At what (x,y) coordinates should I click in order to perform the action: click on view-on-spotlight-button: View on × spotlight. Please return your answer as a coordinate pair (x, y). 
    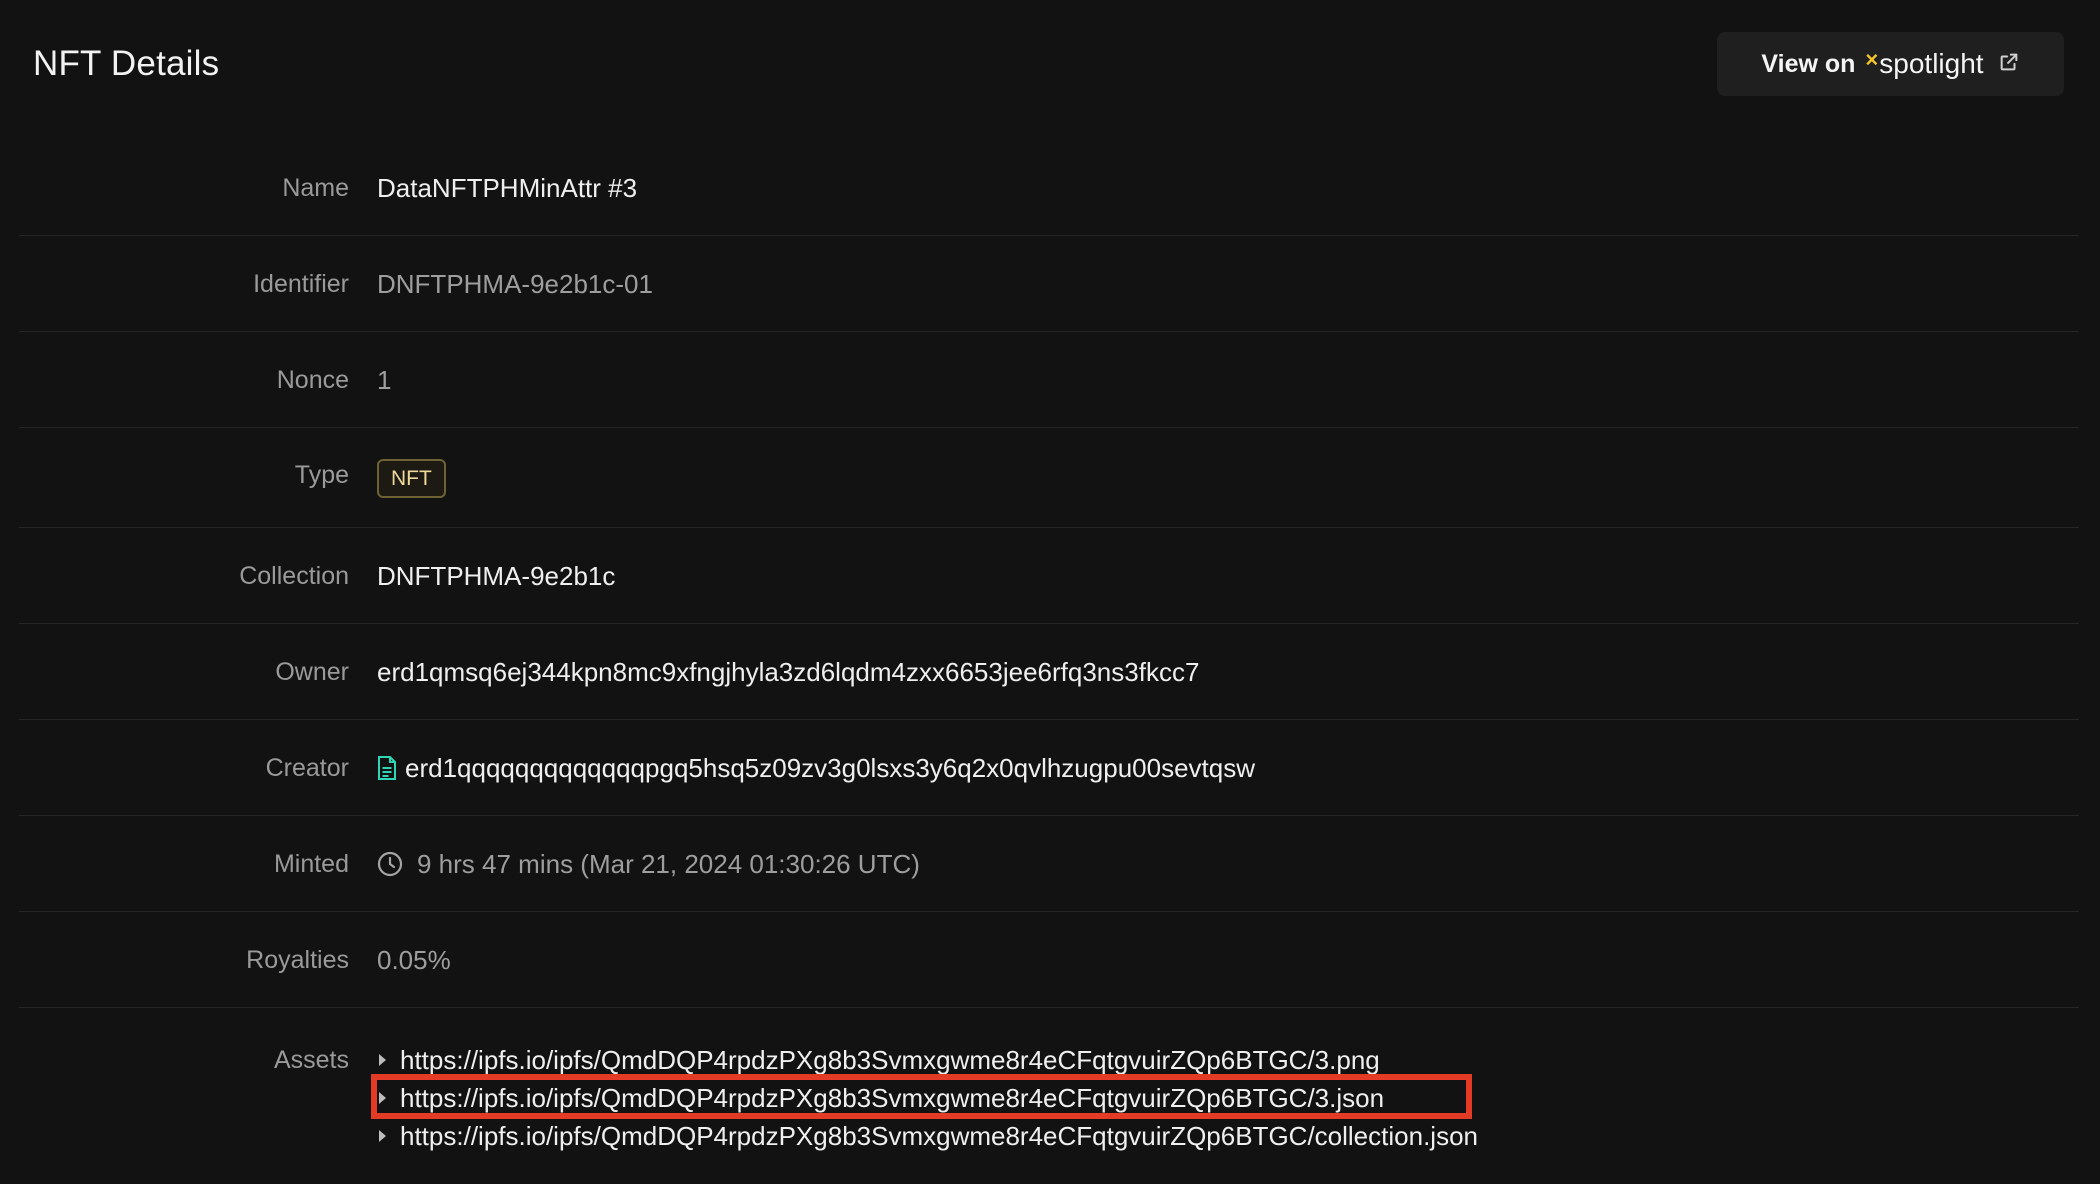
    Looking at the image, I should click on (1890, 64).